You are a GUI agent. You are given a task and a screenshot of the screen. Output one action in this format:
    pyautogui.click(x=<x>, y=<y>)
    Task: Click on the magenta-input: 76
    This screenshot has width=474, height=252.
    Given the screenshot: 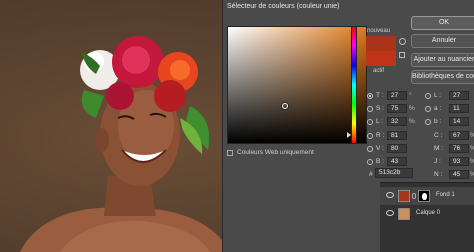 What is the action you would take?
    pyautogui.click(x=459, y=148)
    